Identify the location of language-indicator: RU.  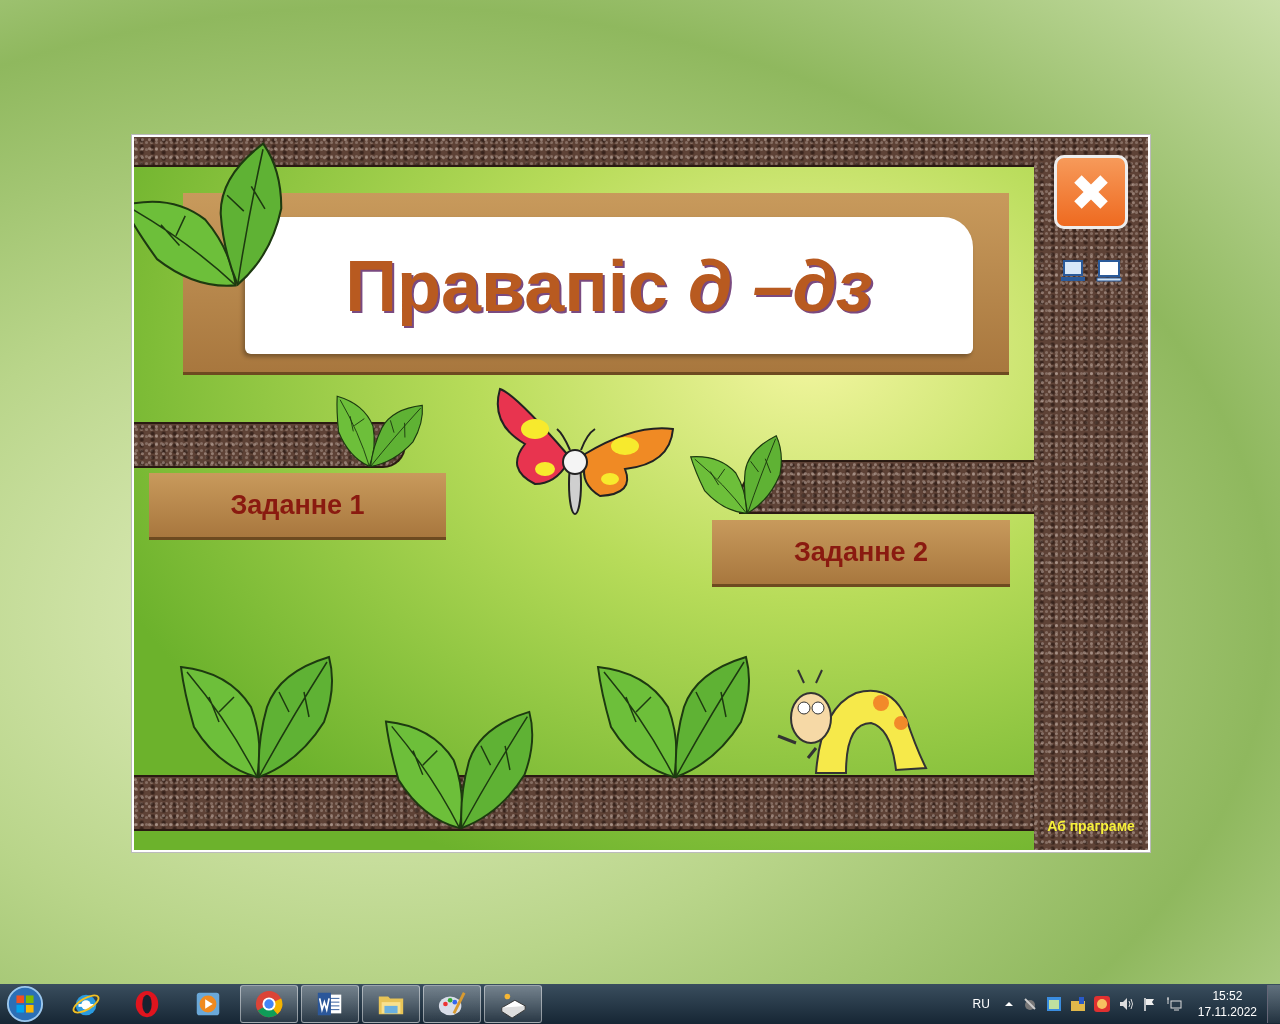
(981, 1004).